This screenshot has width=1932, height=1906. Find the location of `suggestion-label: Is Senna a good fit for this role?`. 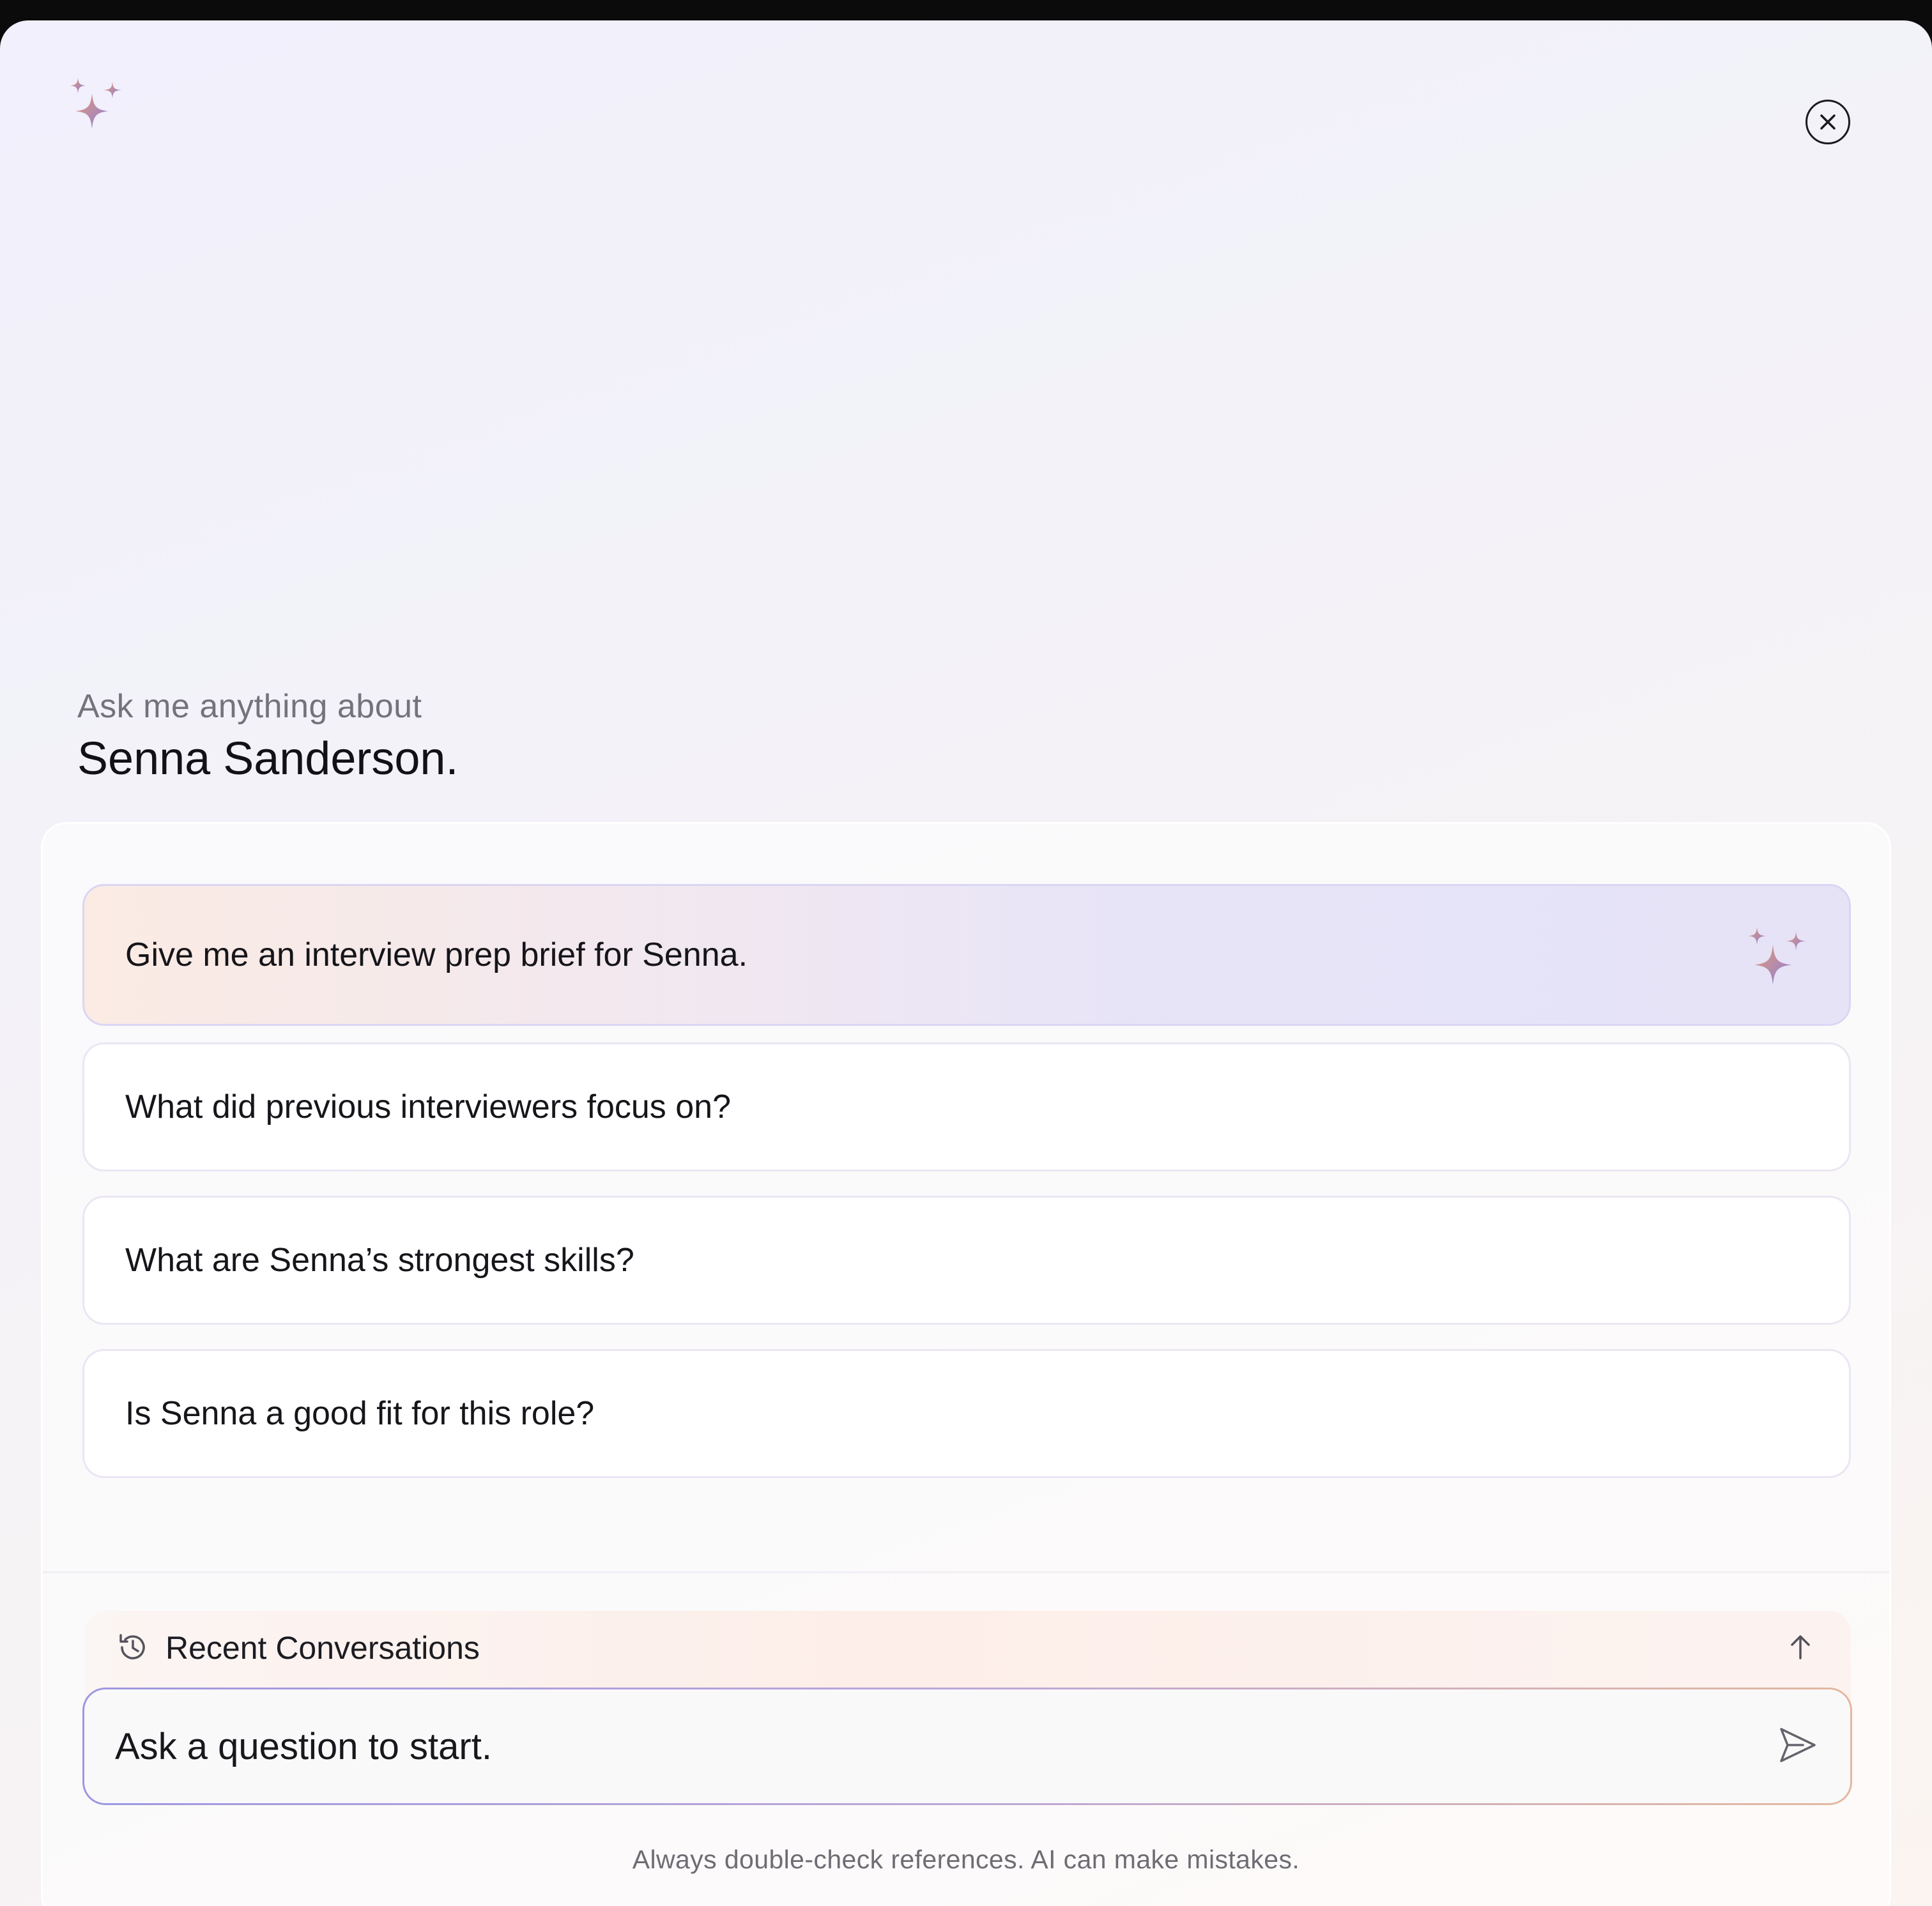

suggestion-label: Is Senna a good fit for this role? is located at coordinates (360, 1413).